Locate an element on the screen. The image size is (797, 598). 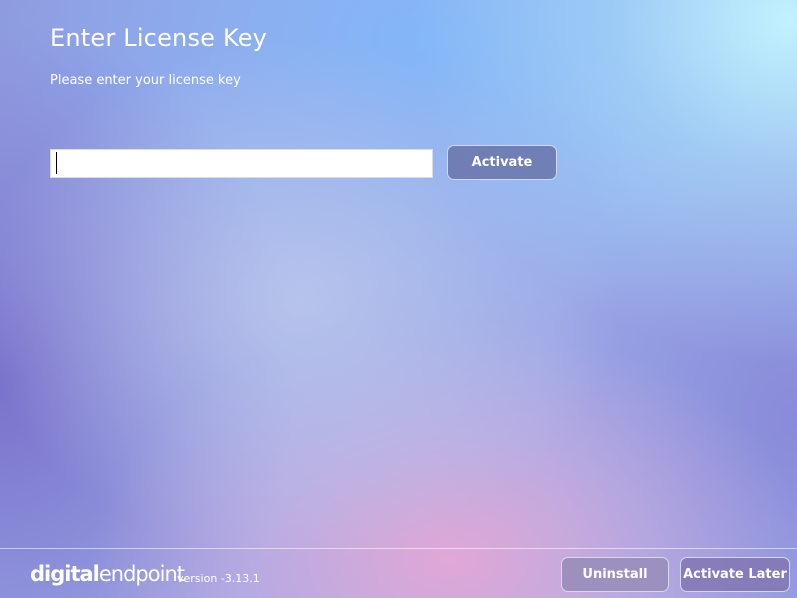
text-caret is located at coordinates (56, 163).